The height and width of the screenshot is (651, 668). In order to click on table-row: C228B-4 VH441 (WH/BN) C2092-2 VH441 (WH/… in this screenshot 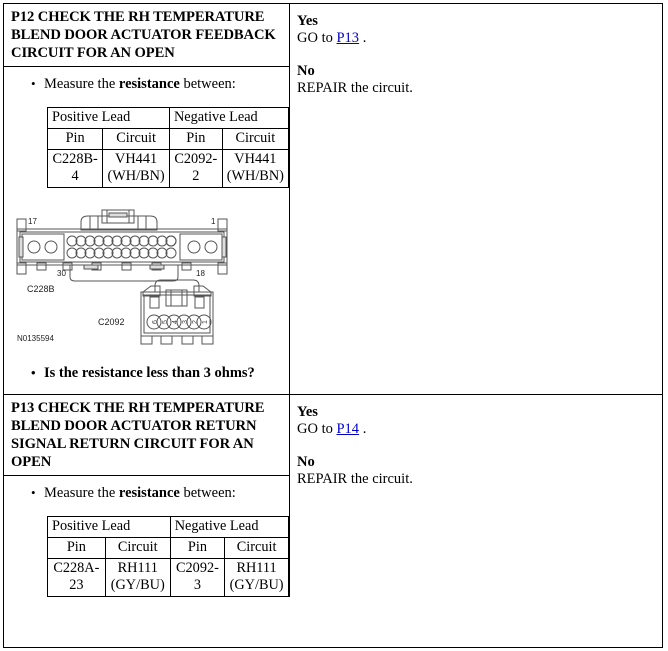, I will do `click(168, 168)`.